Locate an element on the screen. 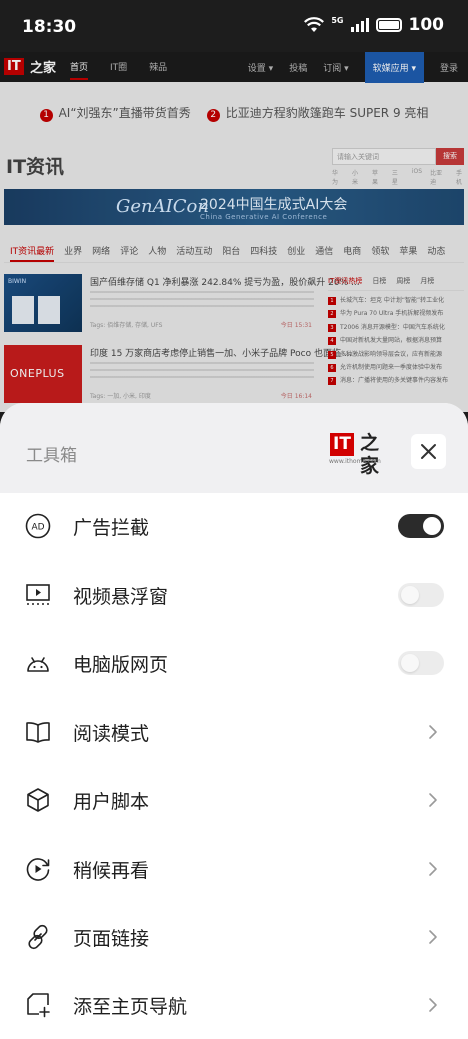  menu-label: 用户脚本 is located at coordinates (111, 802).